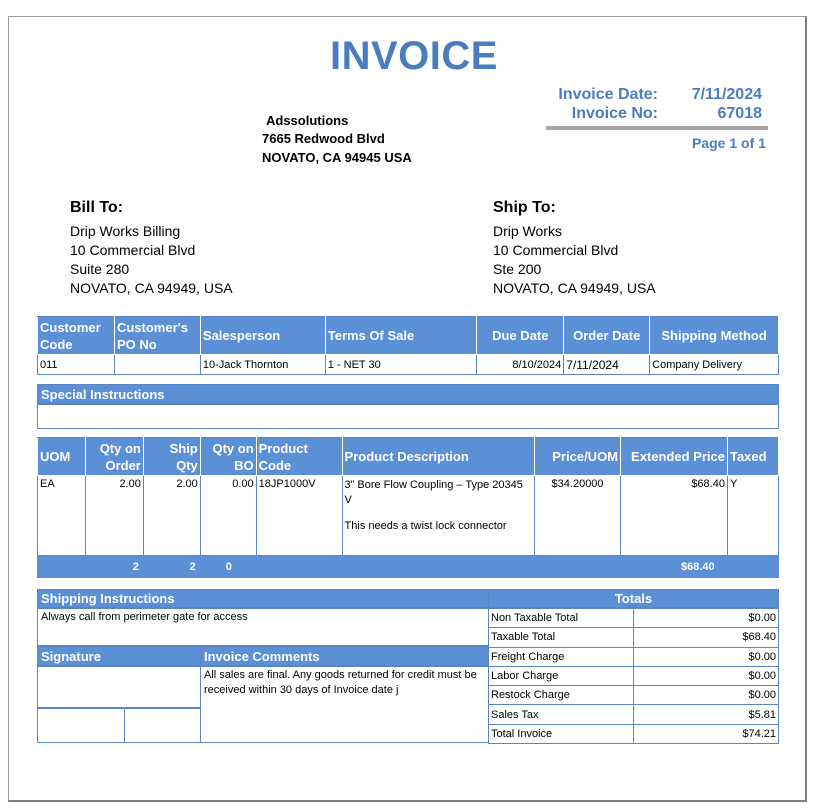 The image size is (816, 809). Describe the element at coordinates (263, 598) in the screenshot. I see `shipping-instructions-label: Shipping Instructions` at that location.